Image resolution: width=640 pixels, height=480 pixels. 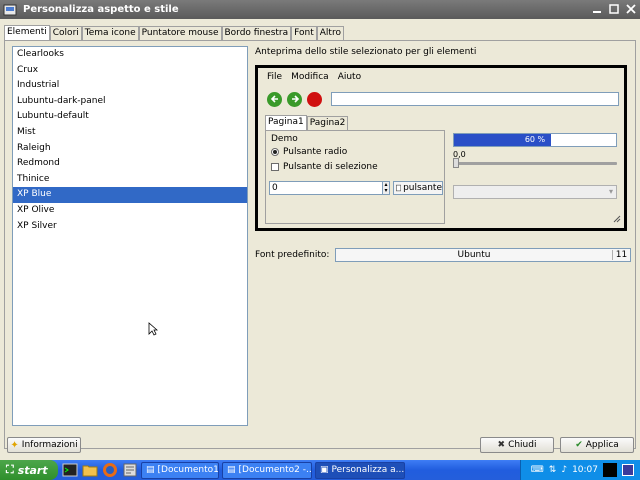 What do you see at coordinates (329, 188) in the screenshot?
I see `spin-input: 0` at bounding box center [329, 188].